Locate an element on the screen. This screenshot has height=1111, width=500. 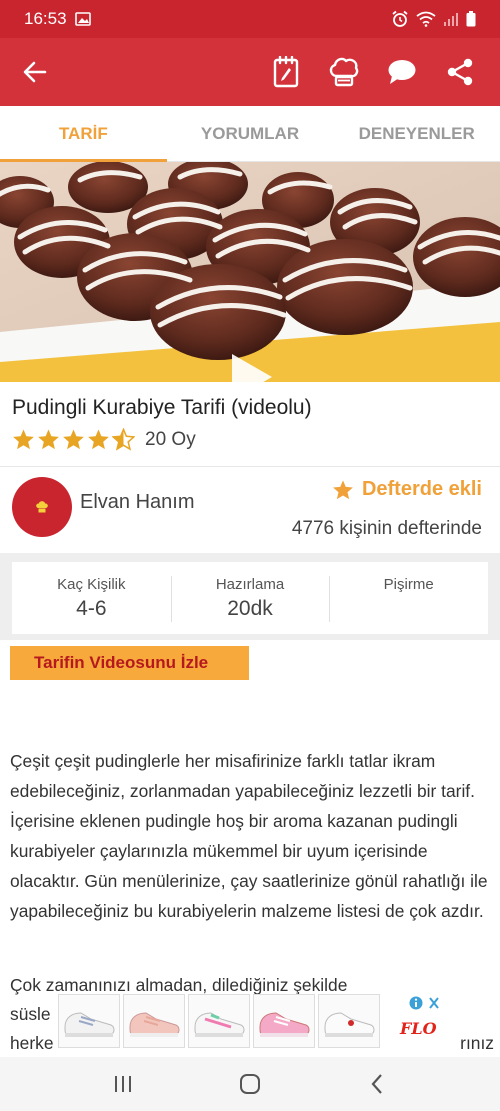
notebook-icon is located at coordinates (286, 72).